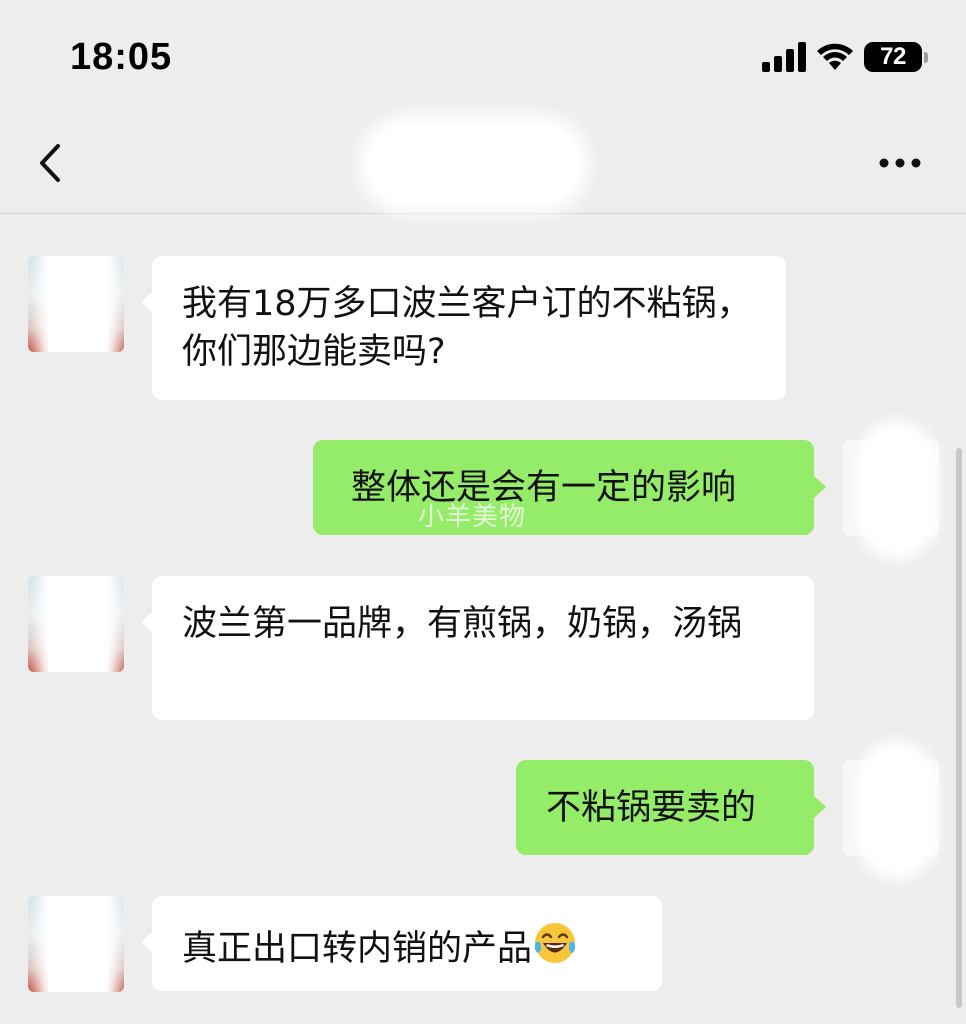 The width and height of the screenshot is (966, 1024). What do you see at coordinates (835, 56) in the screenshot?
I see `wifi-icon` at bounding box center [835, 56].